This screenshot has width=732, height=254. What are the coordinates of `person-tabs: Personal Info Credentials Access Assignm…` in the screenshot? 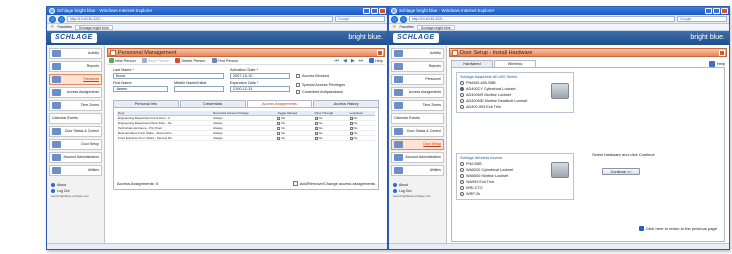 It's located at (246, 103).